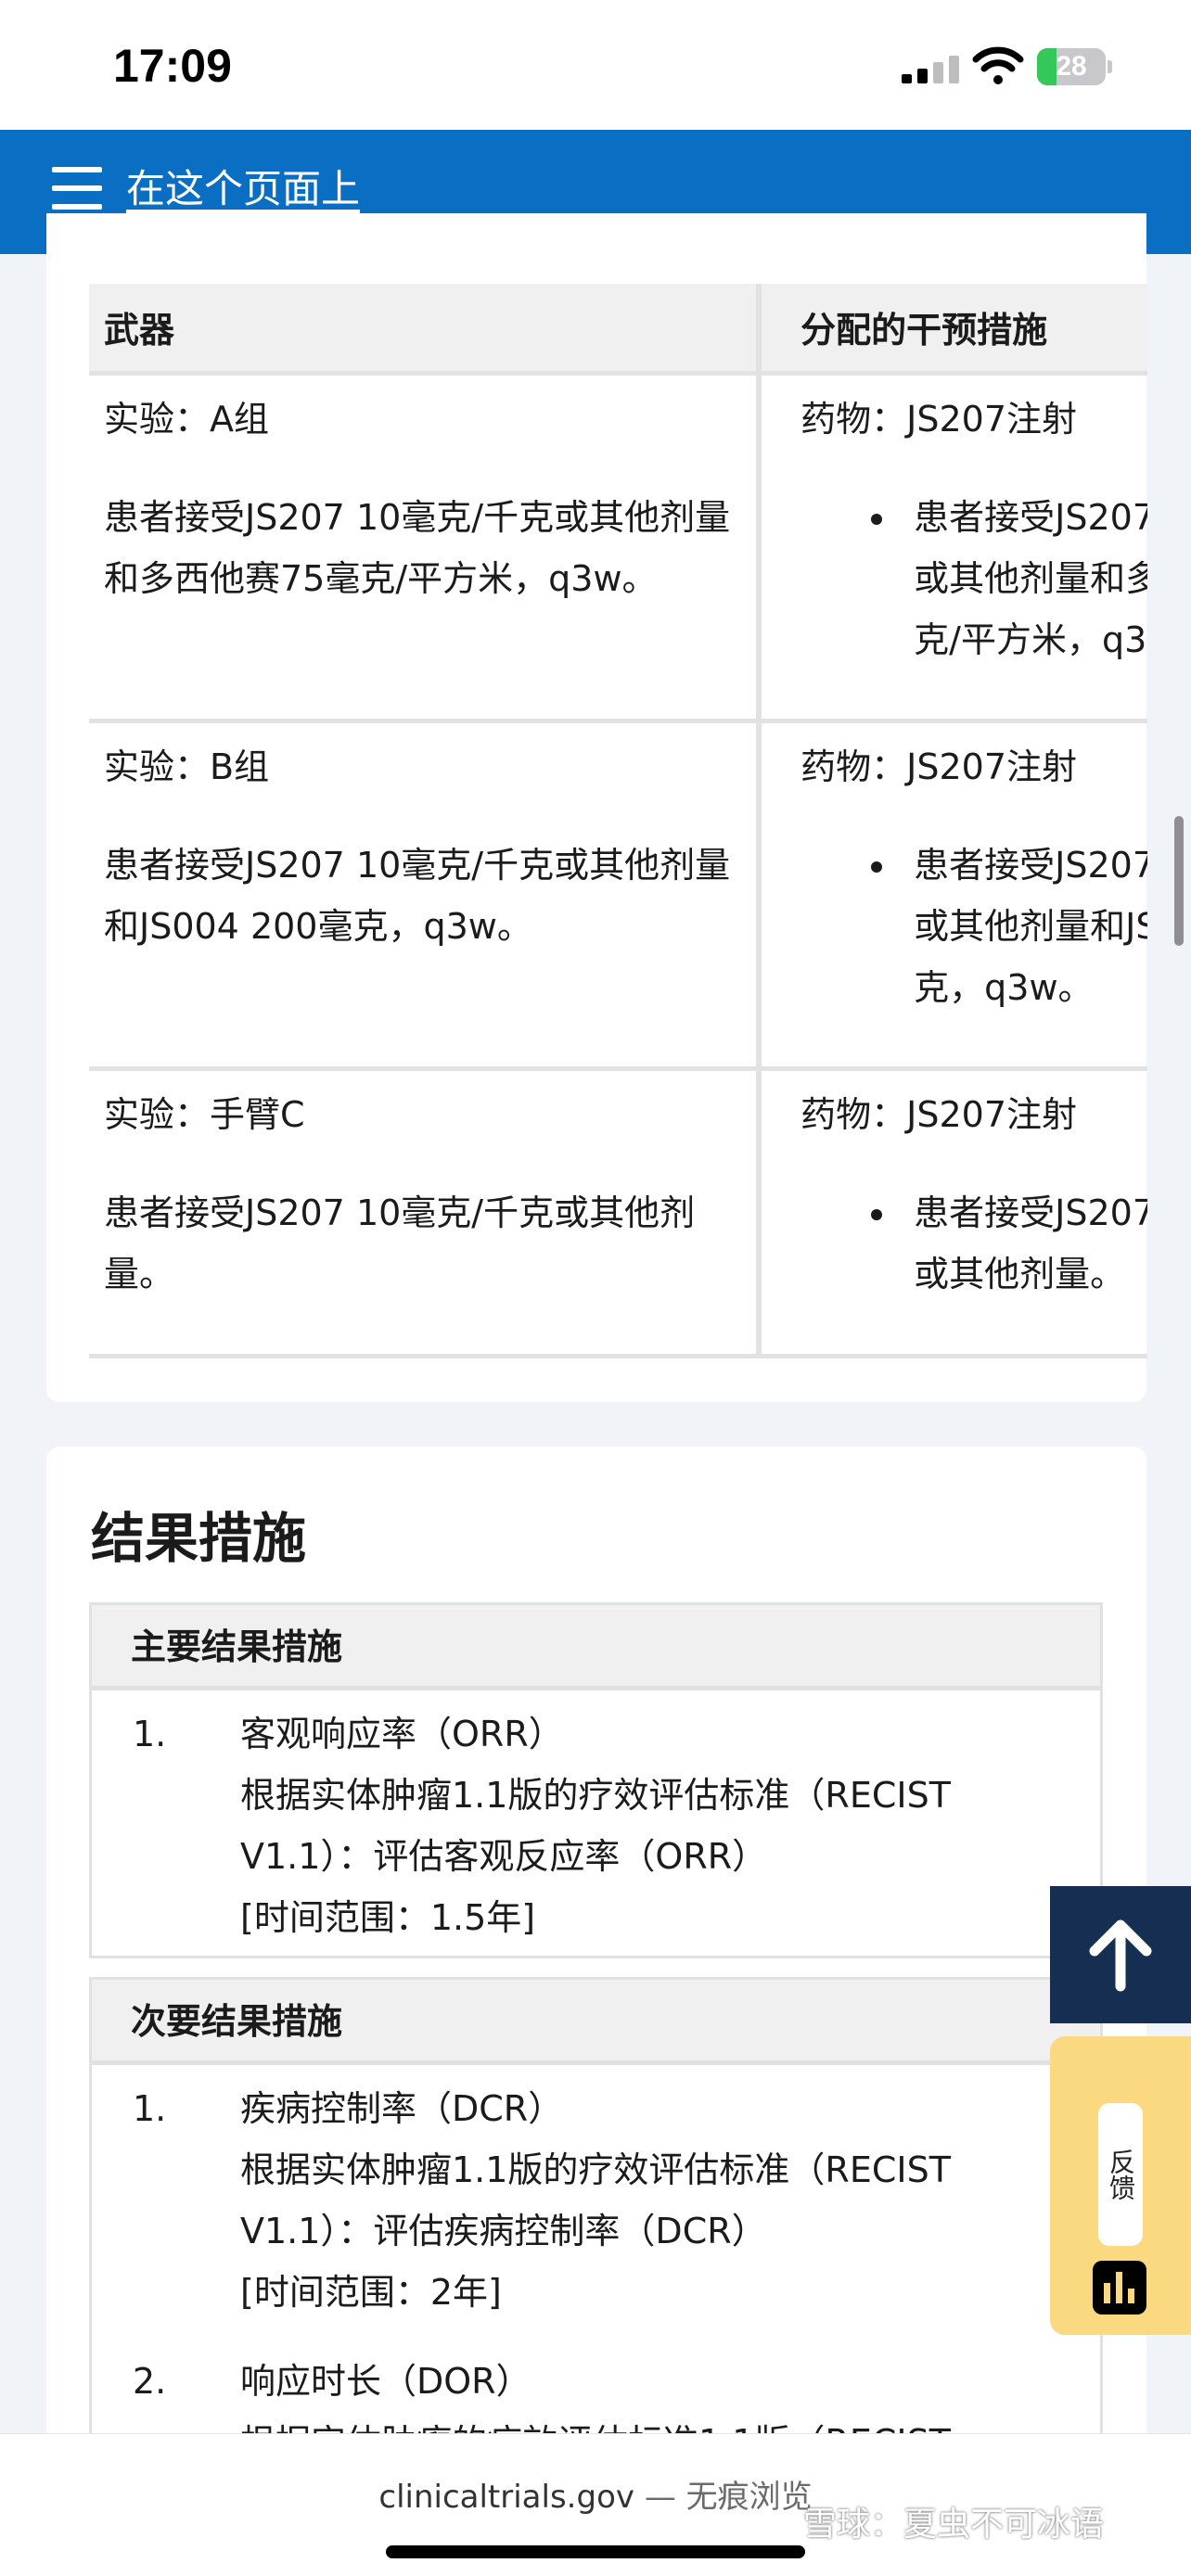  Describe the element at coordinates (199, 1538) in the screenshot. I see `outcomes-section-title: 结果措施` at that location.